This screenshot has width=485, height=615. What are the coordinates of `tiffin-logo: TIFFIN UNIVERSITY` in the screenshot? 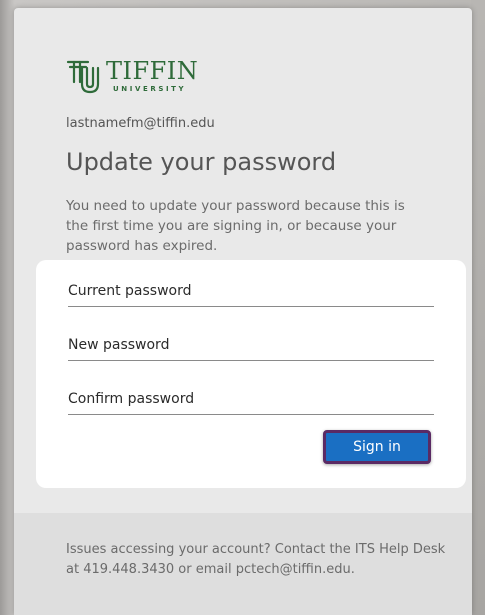 It's located at (132, 77).